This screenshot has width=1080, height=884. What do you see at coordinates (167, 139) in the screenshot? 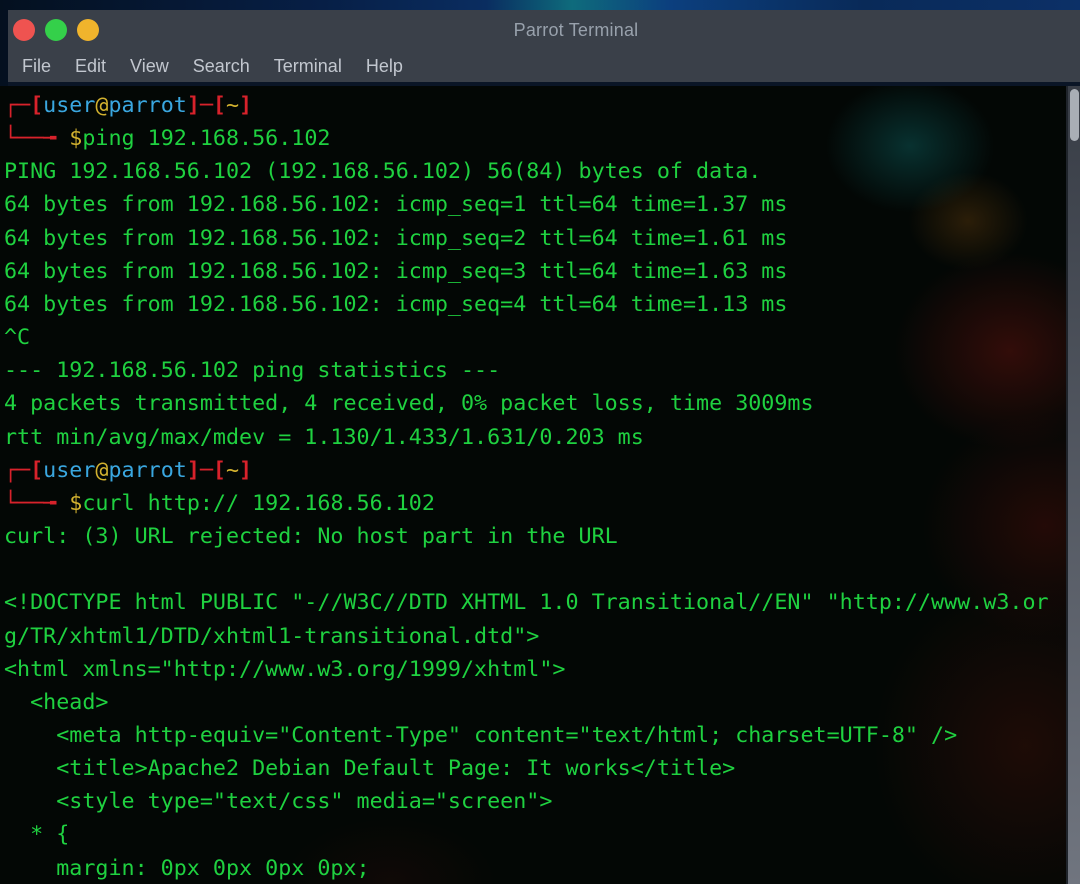
I see `terminal-line: └──╼ $ping 192.168.56.102` at bounding box center [167, 139].